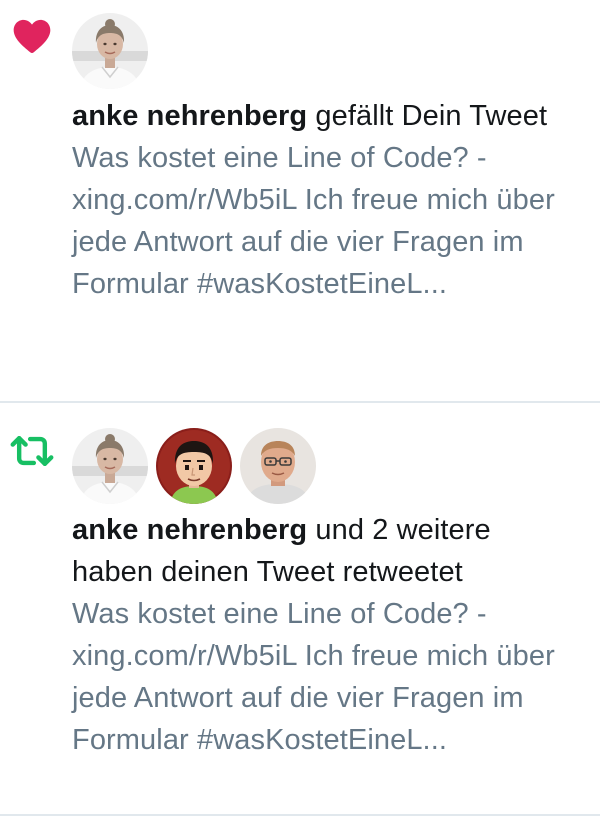  I want to click on action-text: gefällt Dein Tweet, so click(431, 116).